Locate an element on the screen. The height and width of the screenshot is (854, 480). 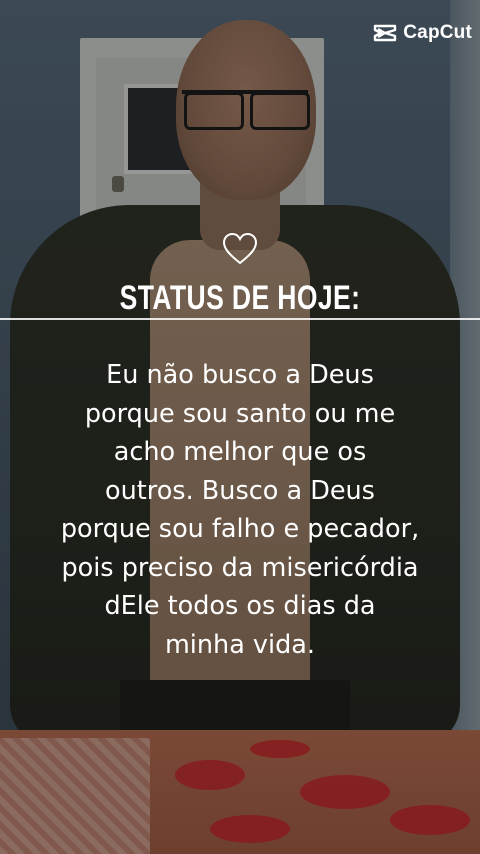
capcut-watermark: CapCut is located at coordinates (422, 33).